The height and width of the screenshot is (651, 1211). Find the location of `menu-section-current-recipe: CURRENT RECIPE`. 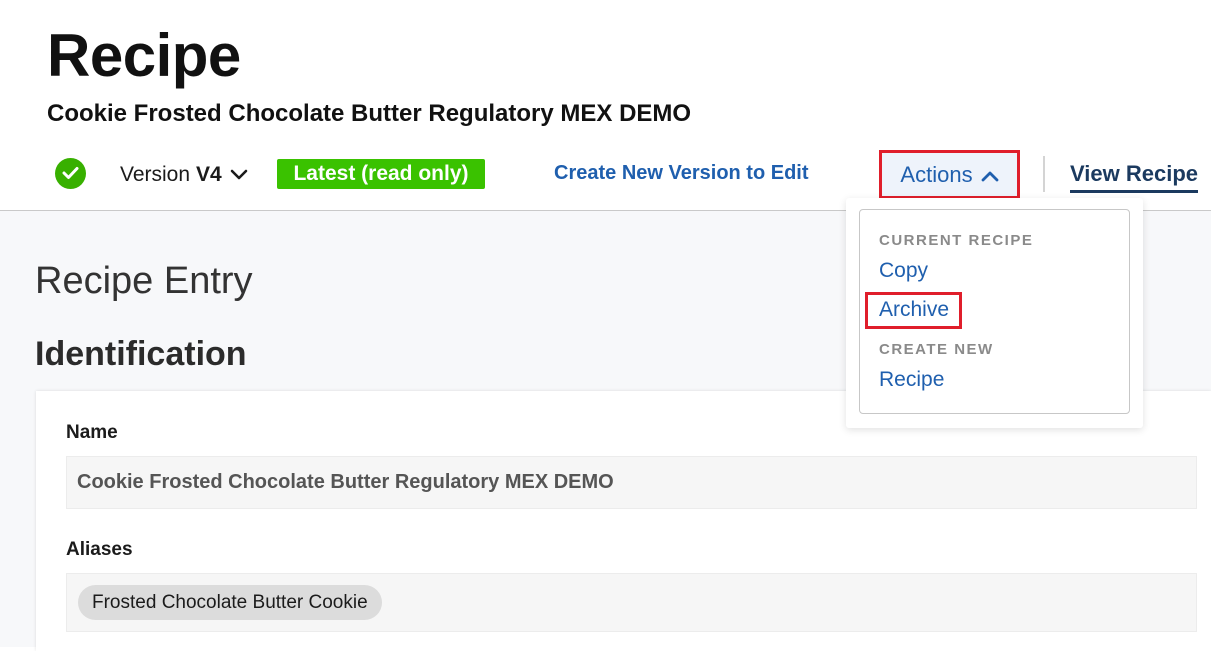

menu-section-current-recipe: CURRENT RECIPE is located at coordinates (956, 240).